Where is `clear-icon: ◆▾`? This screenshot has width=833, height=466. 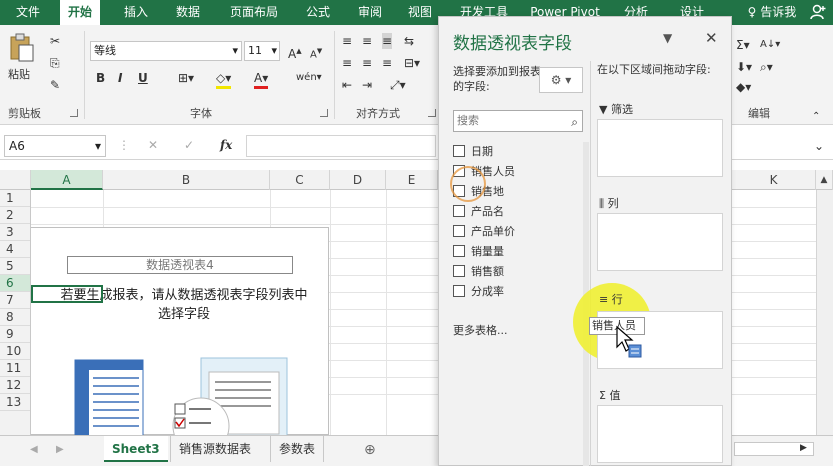
clear-icon: ◆▾ is located at coordinates (743, 87).